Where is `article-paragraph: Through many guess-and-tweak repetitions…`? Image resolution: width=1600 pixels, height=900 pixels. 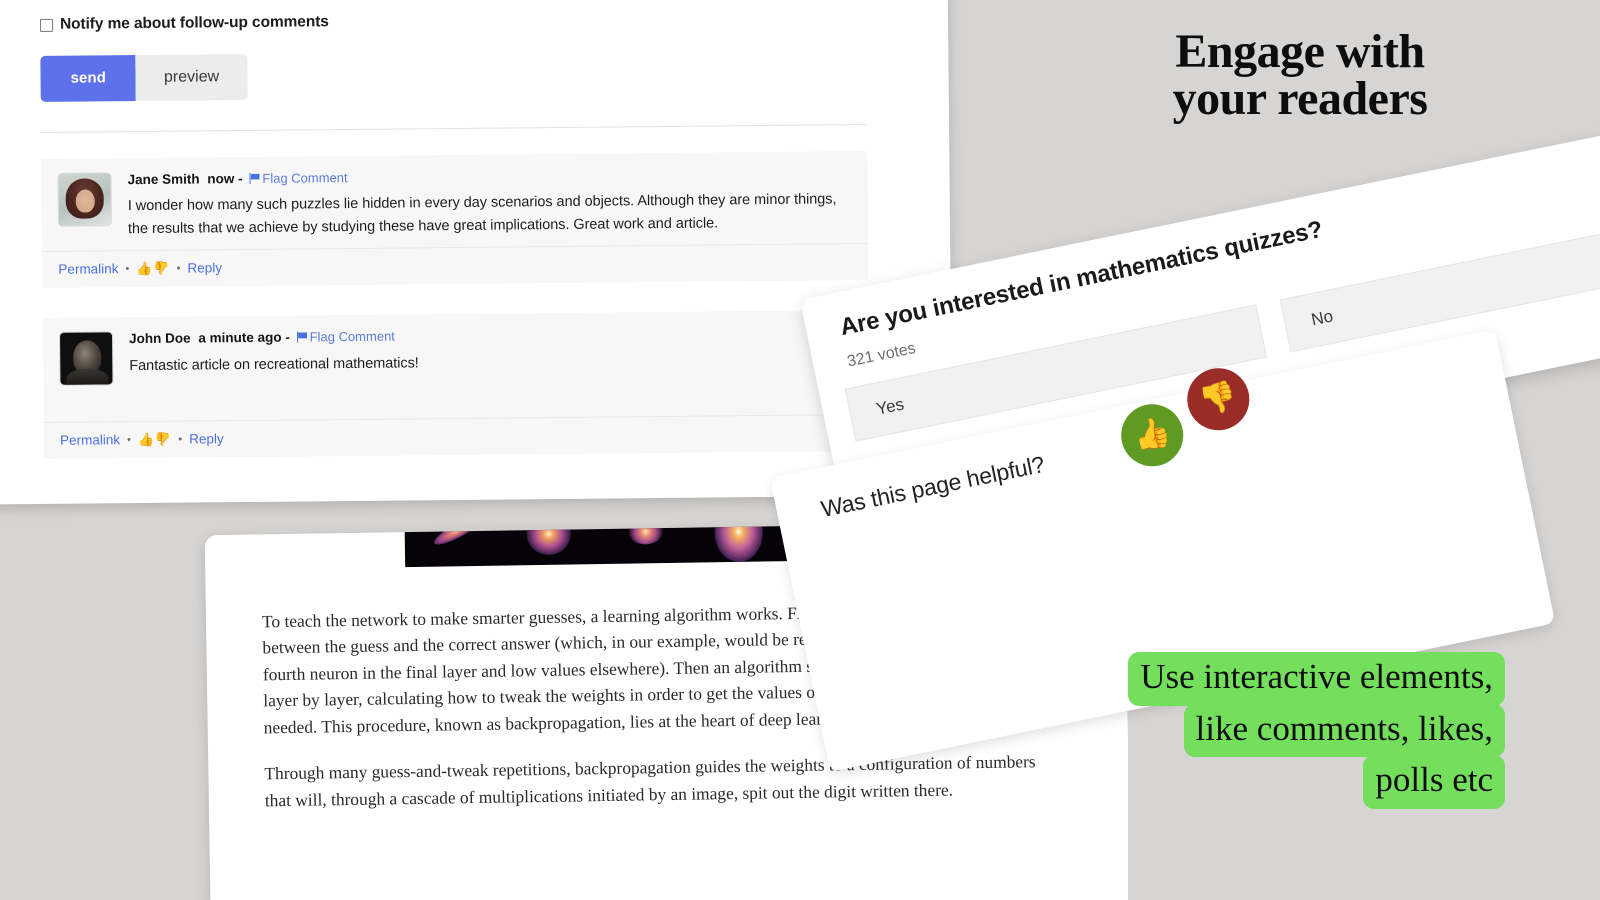
article-paragraph: Through many guess-and-tweak repetitions… is located at coordinates (650, 781).